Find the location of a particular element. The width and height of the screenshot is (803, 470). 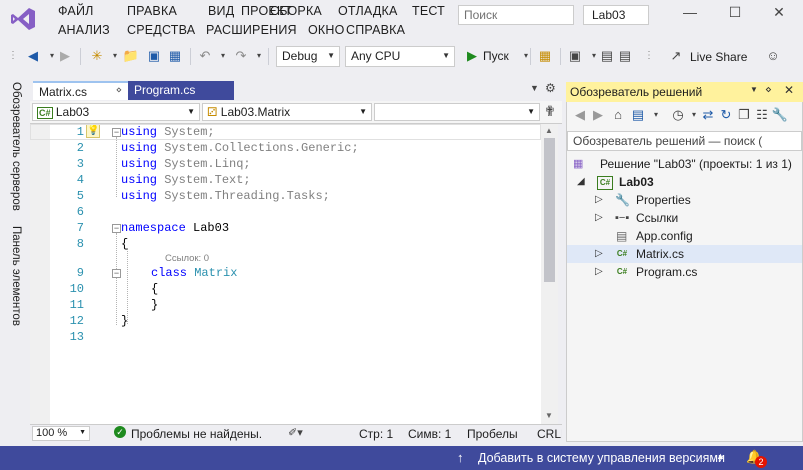

collapse-namespace-icon: − is located at coordinates (116, 228).